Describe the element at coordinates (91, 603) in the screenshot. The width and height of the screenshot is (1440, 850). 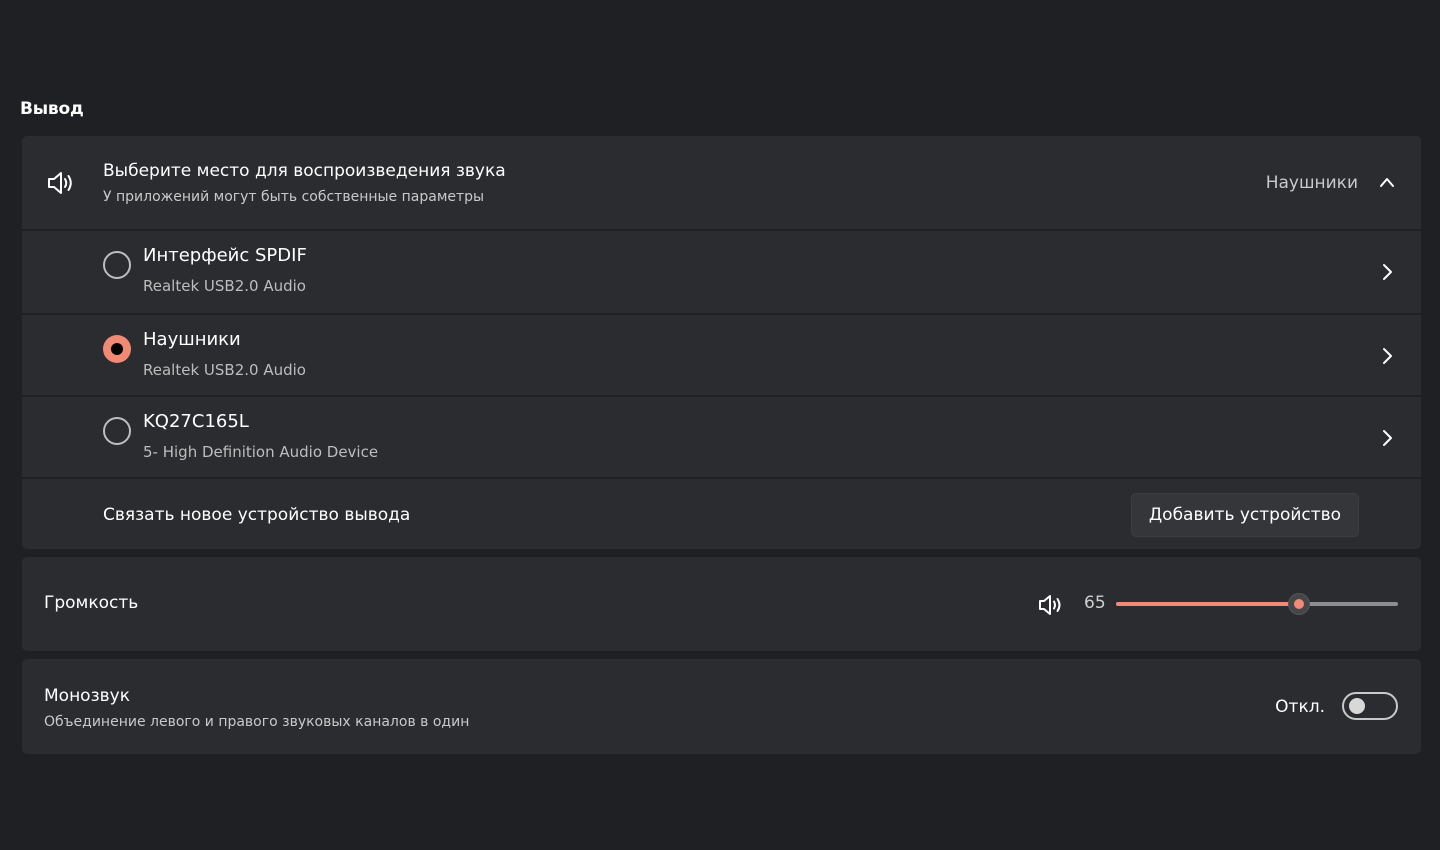
I see `volume-label: Громкость` at that location.